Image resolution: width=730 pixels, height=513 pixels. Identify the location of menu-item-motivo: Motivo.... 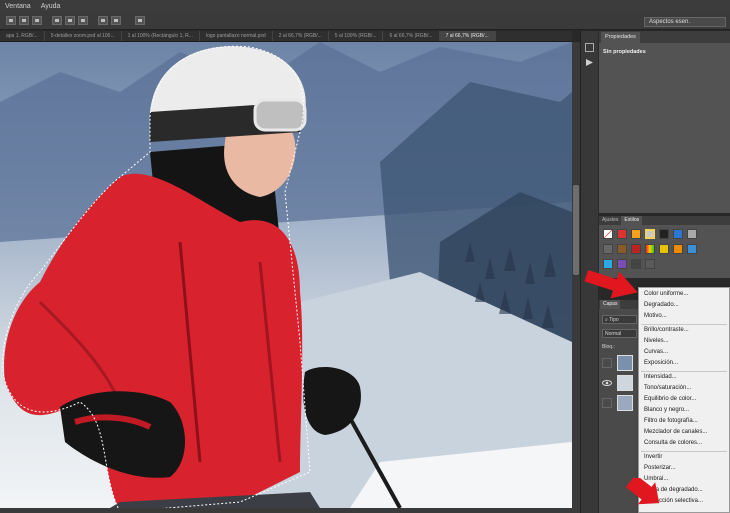
(655, 316).